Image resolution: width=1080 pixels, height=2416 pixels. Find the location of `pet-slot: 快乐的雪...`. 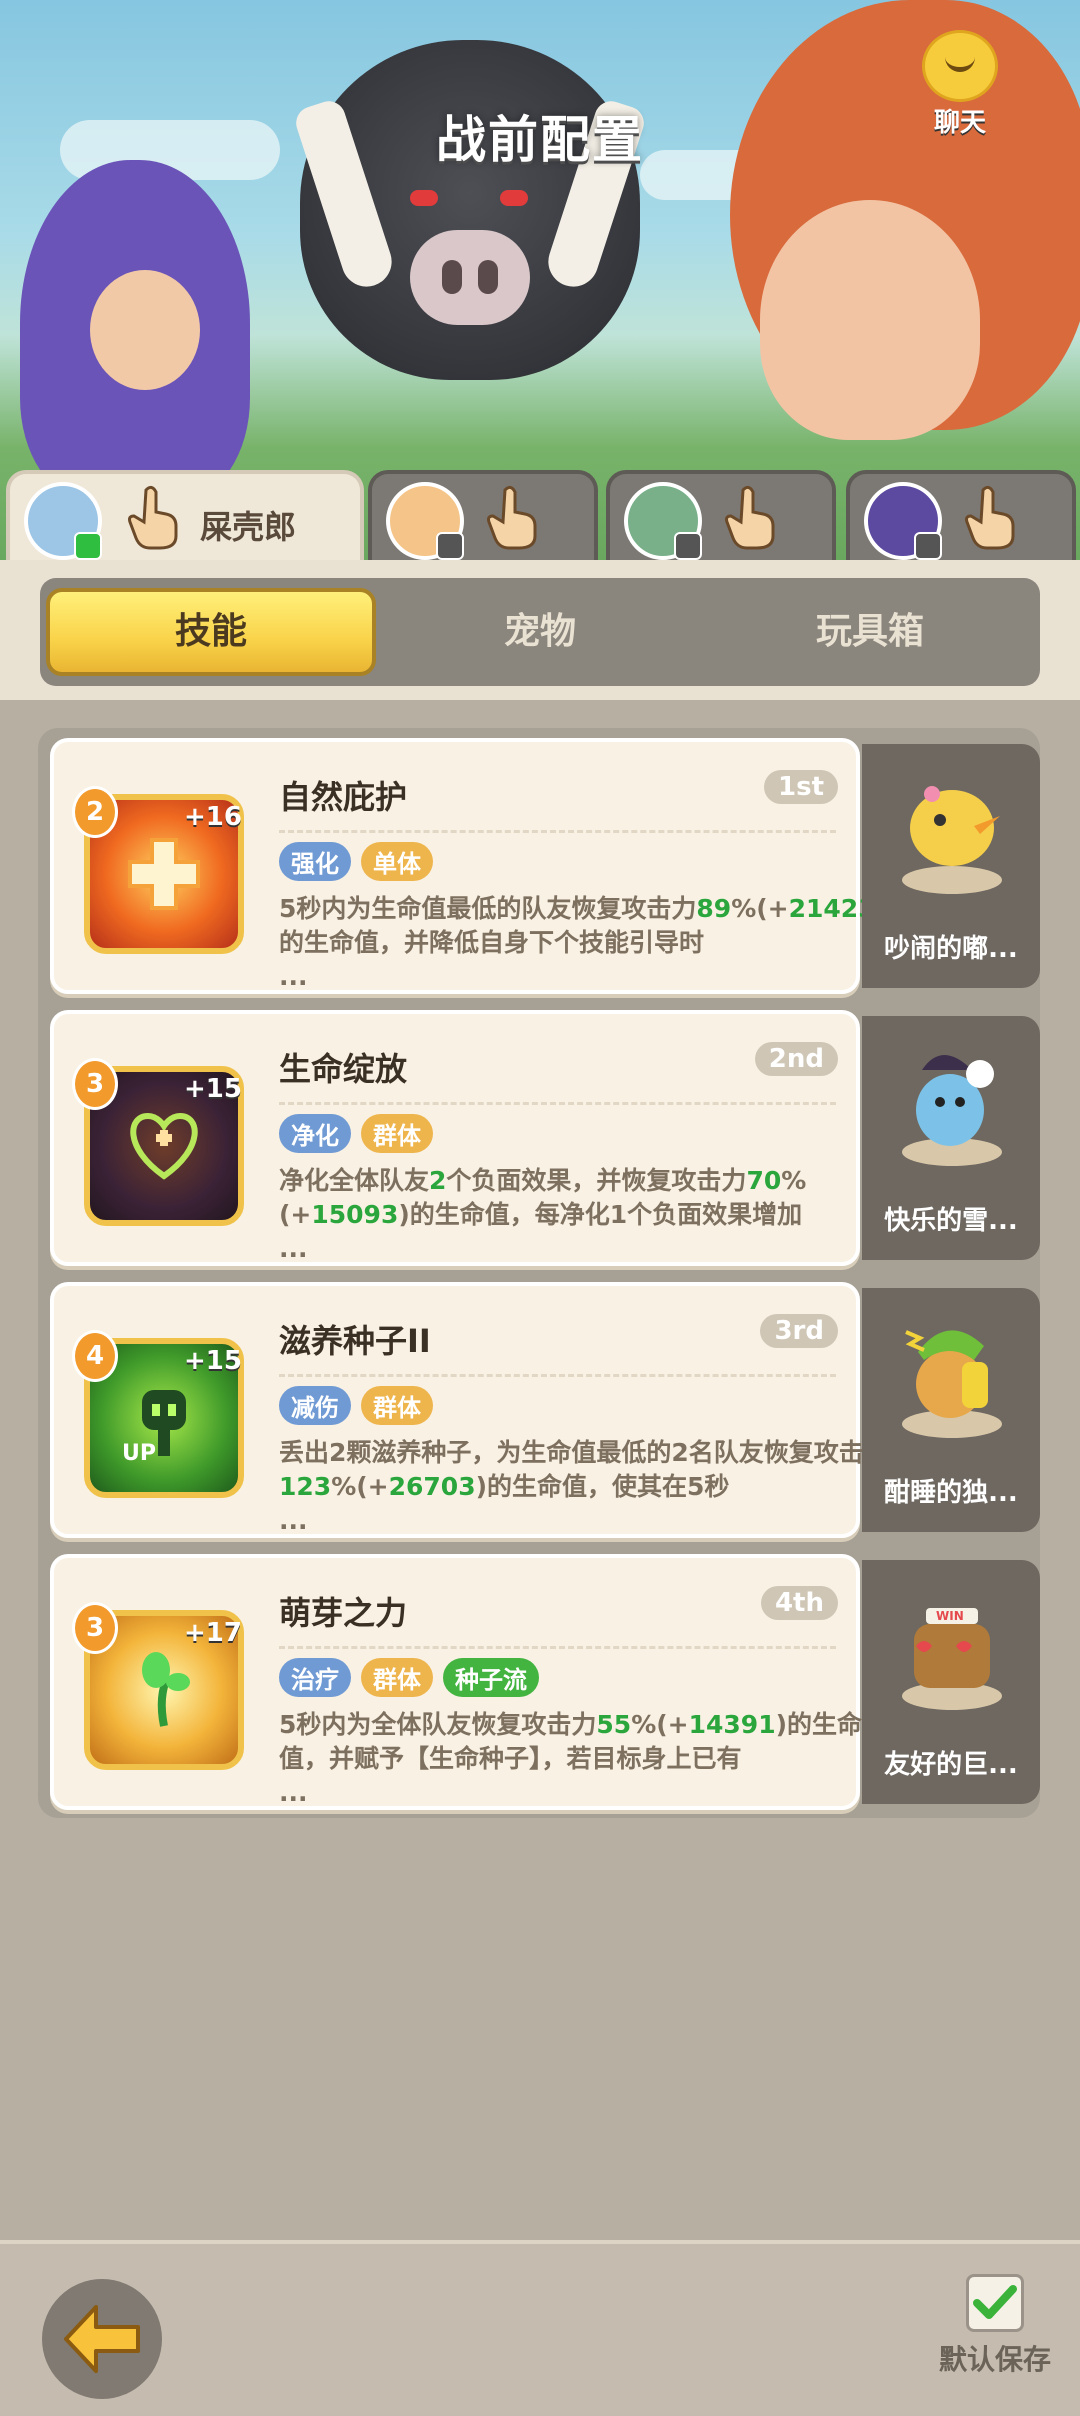

pet-slot: 快乐的雪... is located at coordinates (951, 1138).